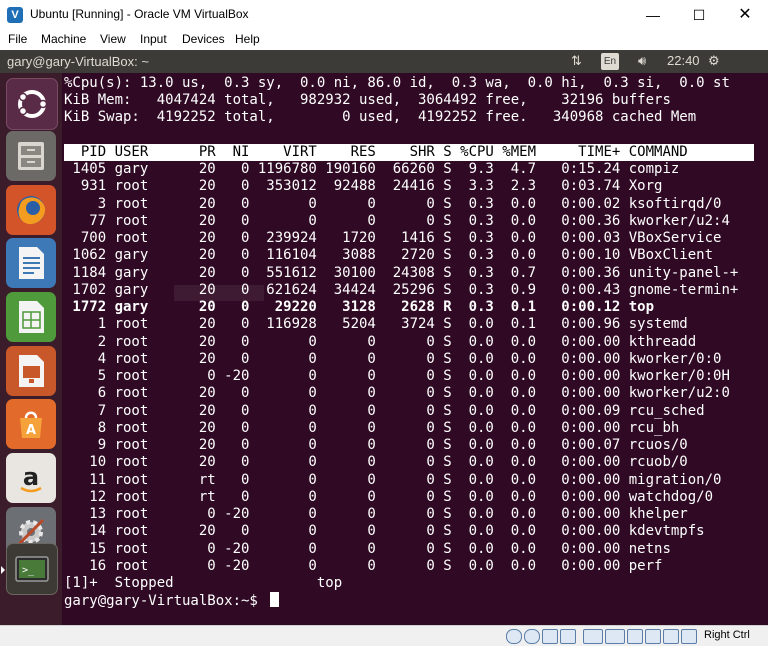 This screenshot has width=768, height=646. I want to click on vm-status-bar: Right Ctrl, so click(384, 635).